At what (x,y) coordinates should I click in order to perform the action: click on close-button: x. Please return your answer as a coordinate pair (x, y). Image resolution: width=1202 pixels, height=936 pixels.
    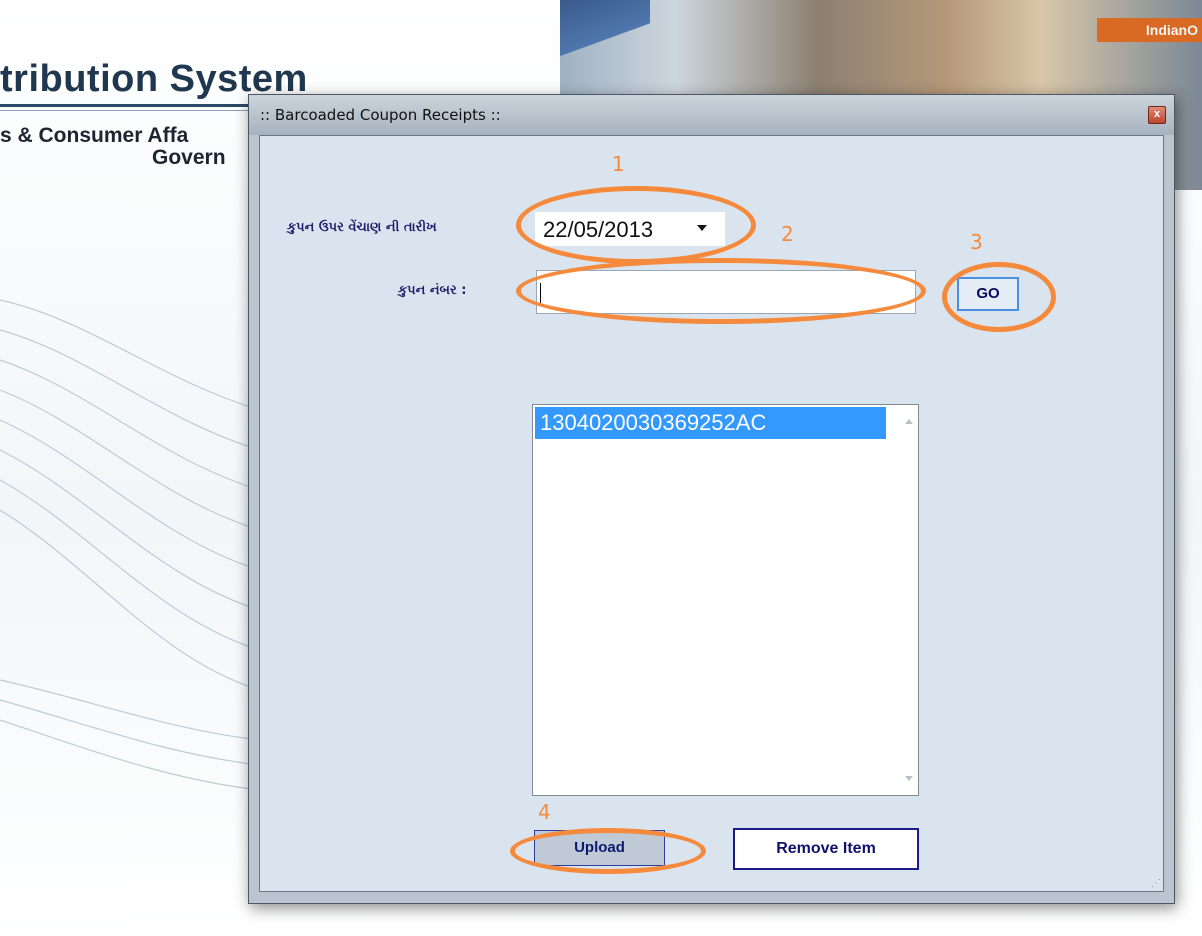
    Looking at the image, I should click on (1157, 115).